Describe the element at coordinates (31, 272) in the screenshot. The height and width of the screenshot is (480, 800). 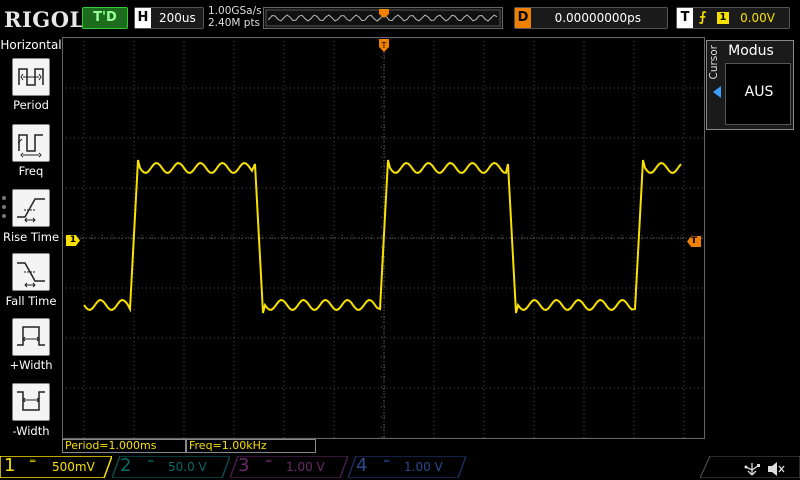
I see `fall-time-icon` at that location.